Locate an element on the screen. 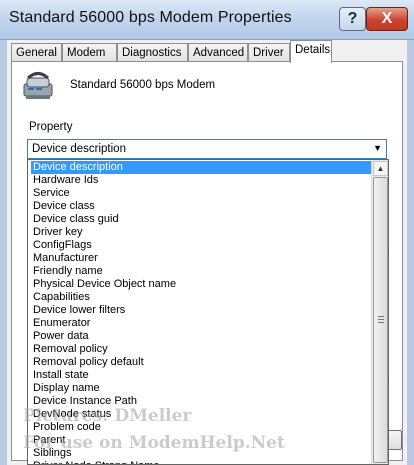 This screenshot has width=414, height=465. watermark-line1: Pictures: DMeller is located at coordinates (107, 416).